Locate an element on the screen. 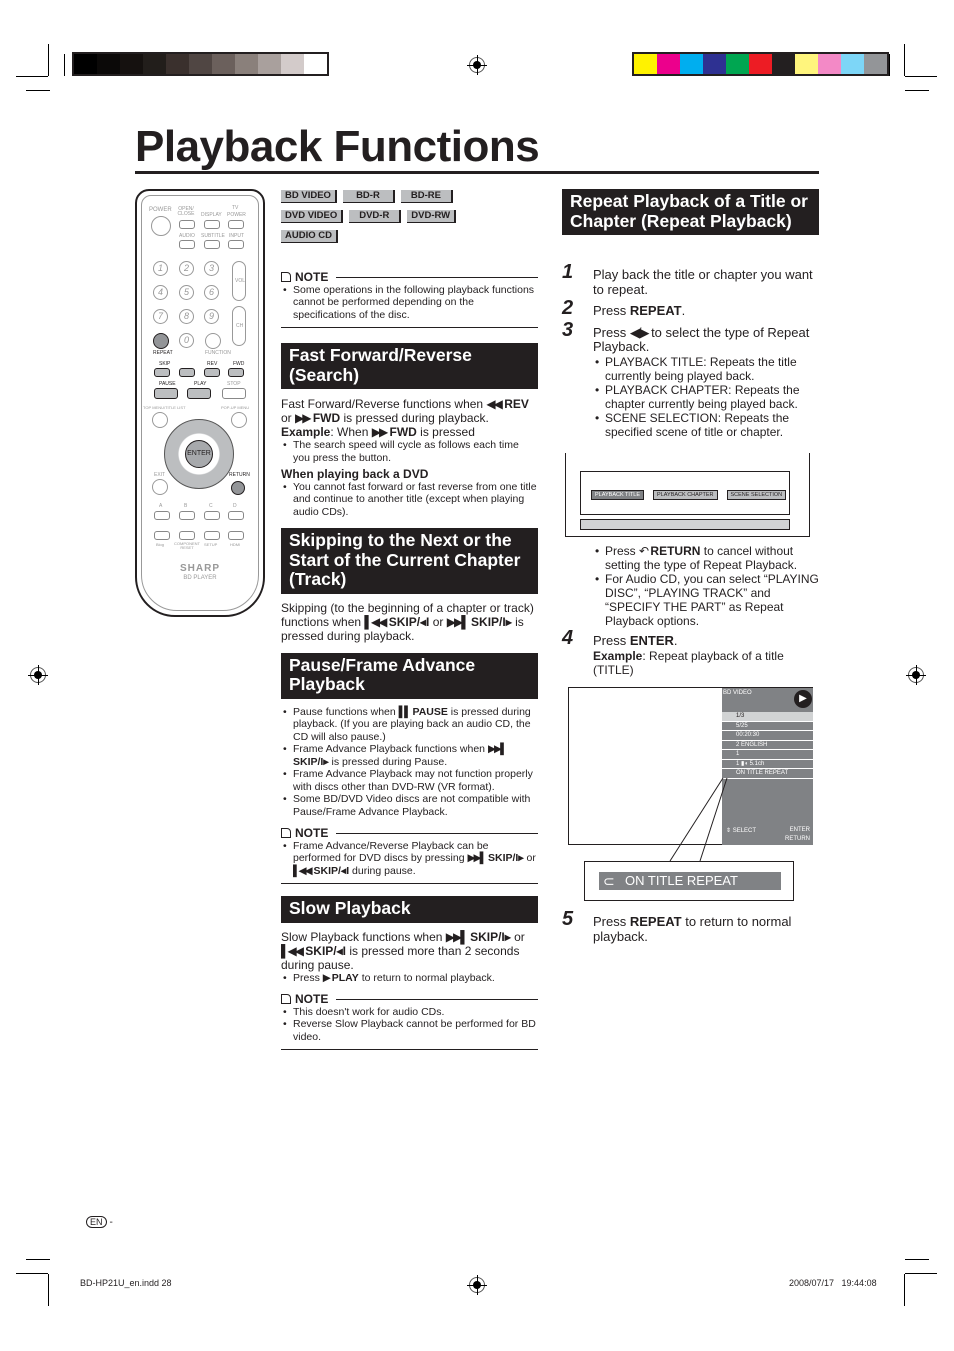 The image size is (954, 1351). step-number: 5 is located at coordinates (568, 919).